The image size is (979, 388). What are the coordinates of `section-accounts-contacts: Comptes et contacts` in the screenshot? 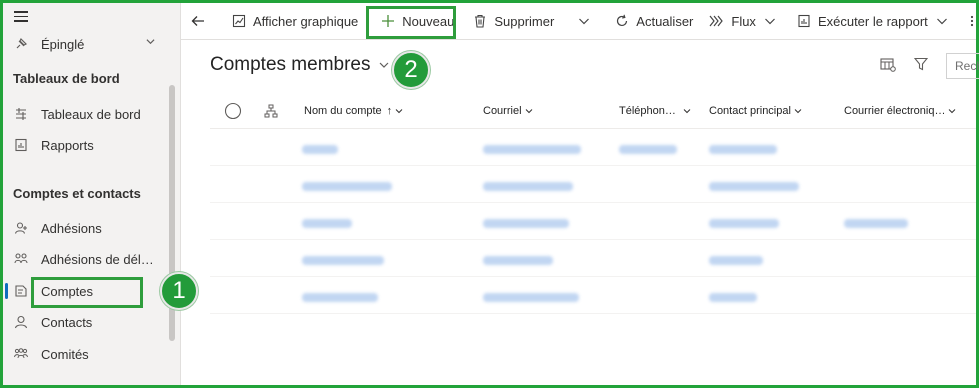 It's located at (77, 193).